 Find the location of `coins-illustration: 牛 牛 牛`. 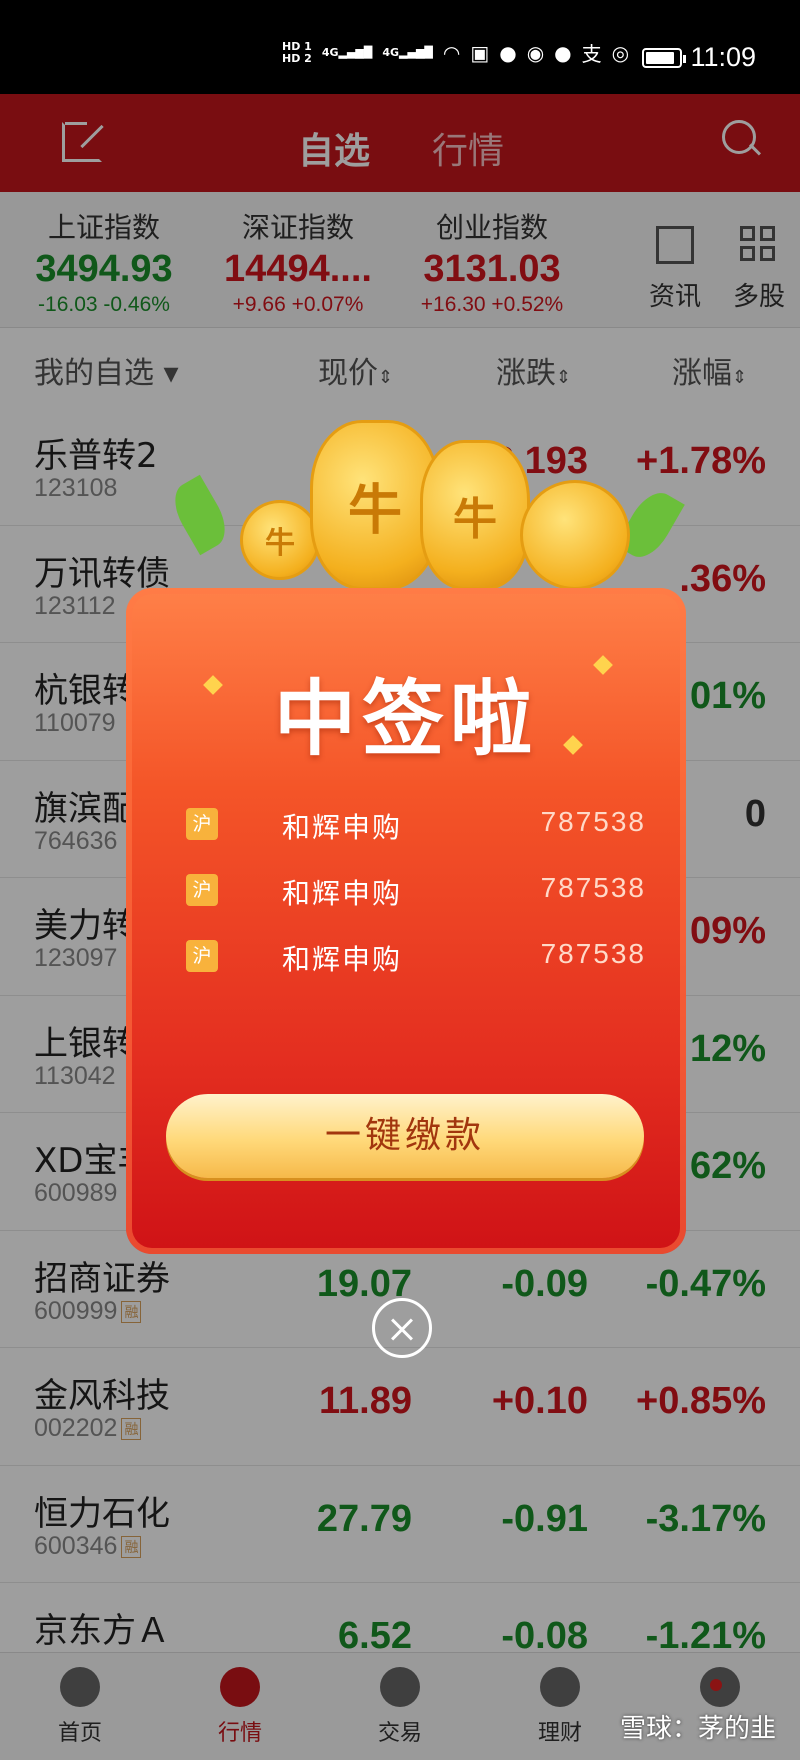

coins-illustration: 牛 牛 牛 is located at coordinates (430, 470).